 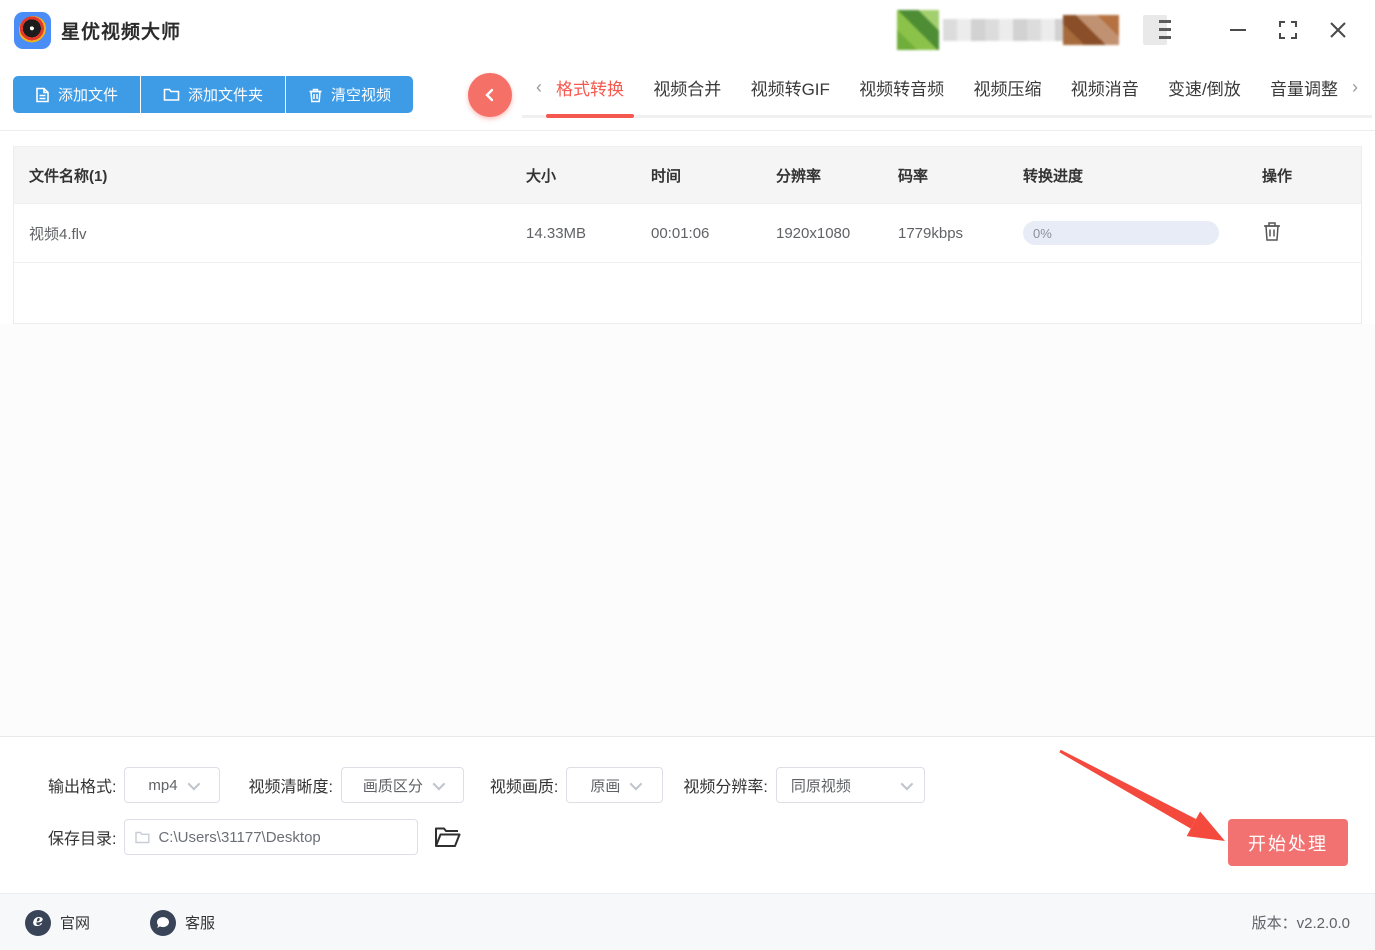 I want to click on clear-videos-label: 清空视频, so click(x=361, y=95).